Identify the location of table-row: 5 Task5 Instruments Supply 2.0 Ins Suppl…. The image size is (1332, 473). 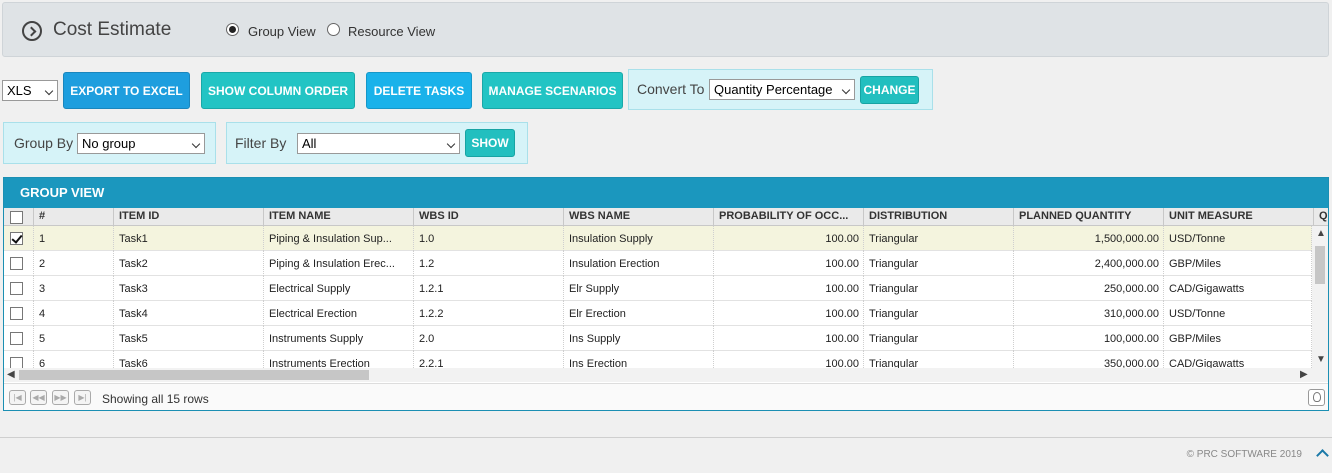
(658, 338).